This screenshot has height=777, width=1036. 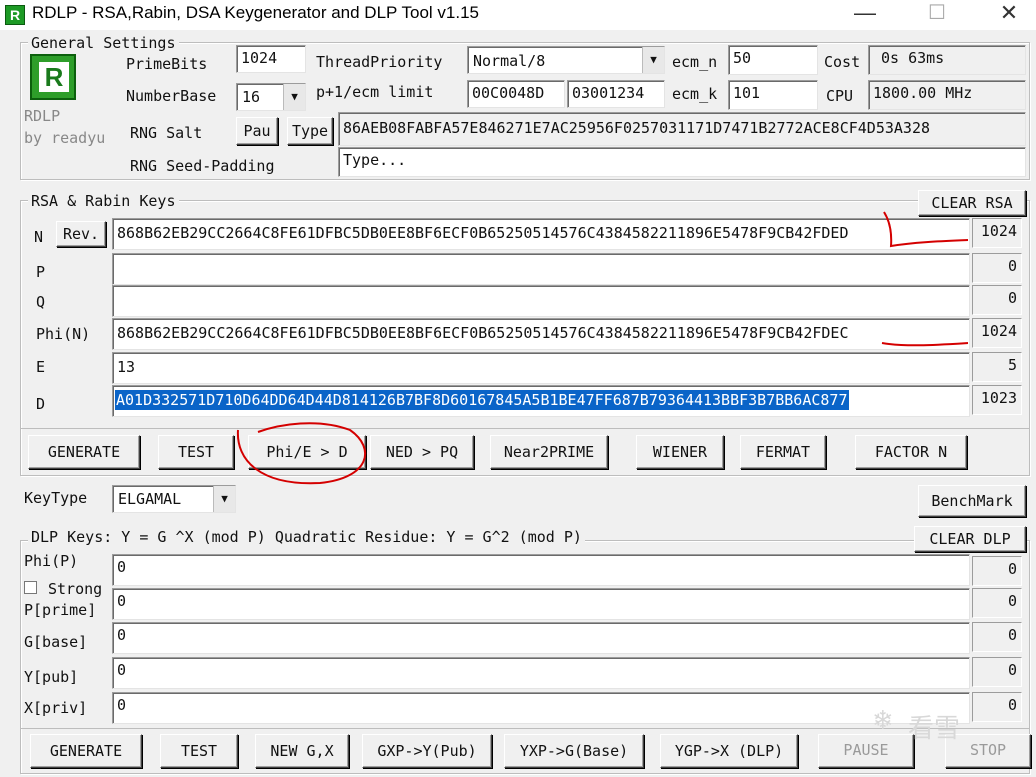 What do you see at coordinates (56, 708) in the screenshot?
I see `dlp-label-x-priv: X[priv]` at bounding box center [56, 708].